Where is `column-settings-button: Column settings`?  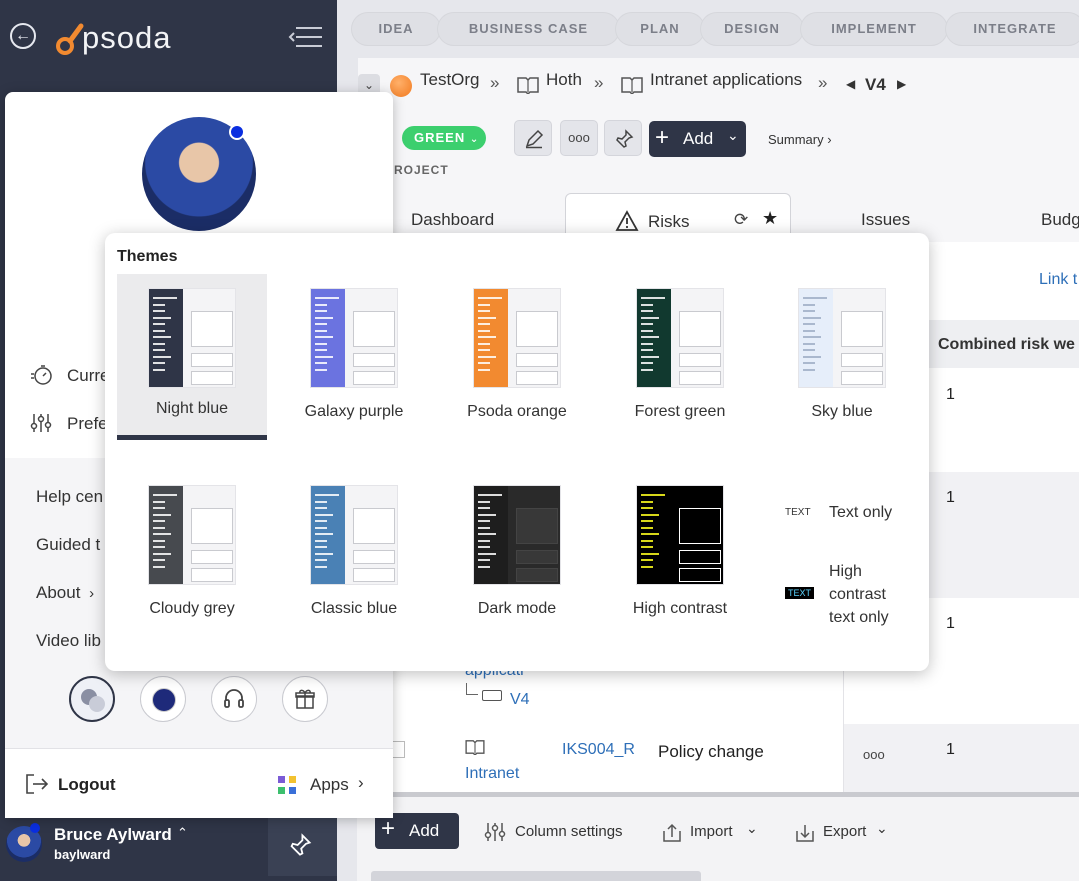
column-settings-button: Column settings is located at coordinates (569, 831).